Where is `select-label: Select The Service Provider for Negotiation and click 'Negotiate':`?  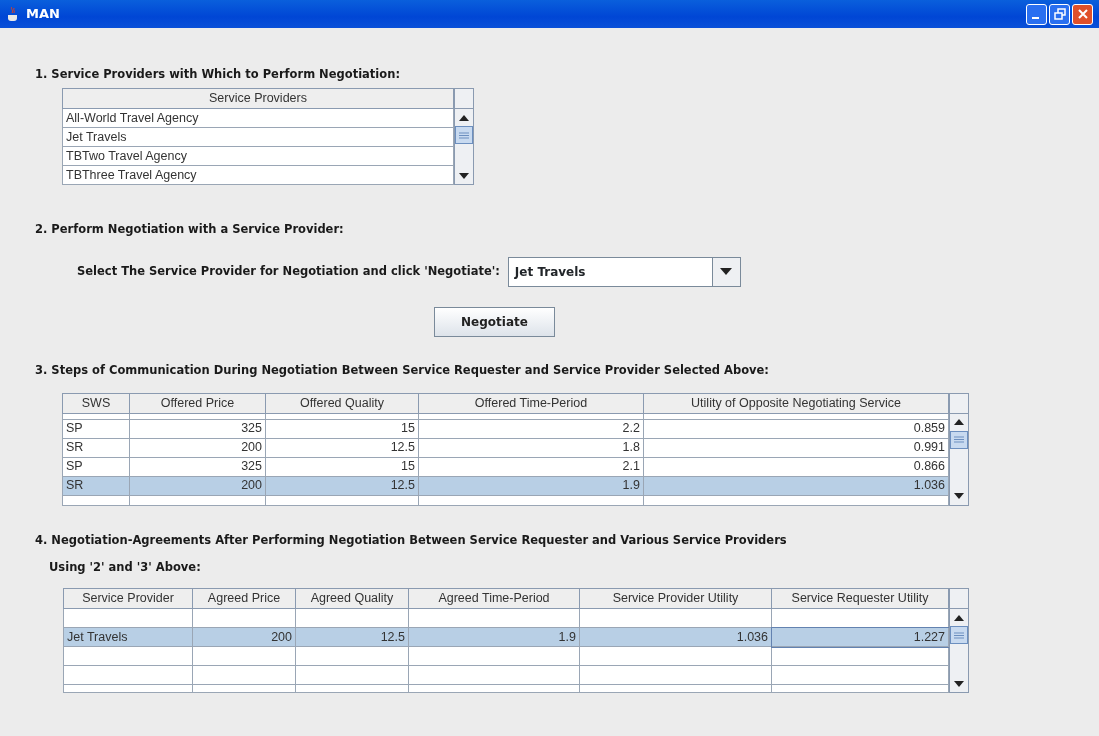 select-label: Select The Service Provider for Negotiation and click 'Negotiate': is located at coordinates (288, 271).